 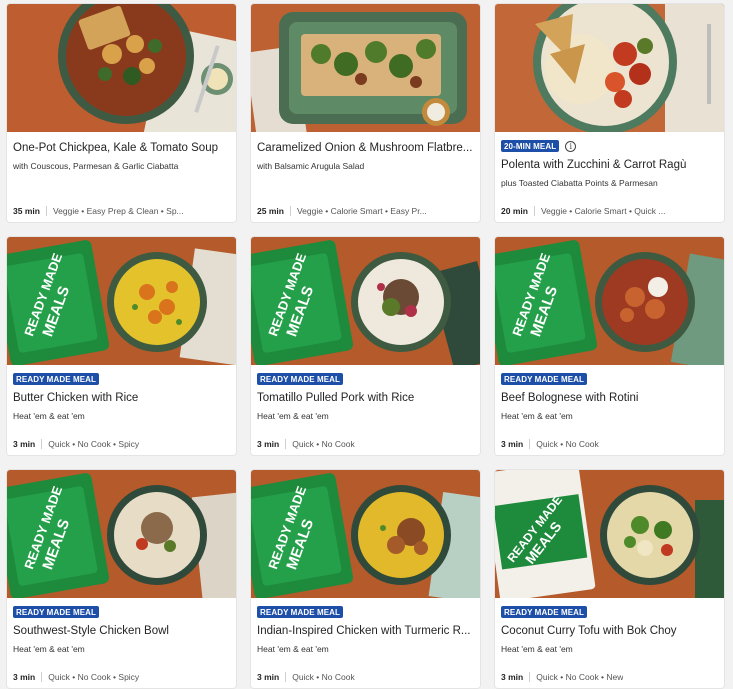 What do you see at coordinates (609, 398) in the screenshot?
I see `recipe-title: Beef Bolognese with Rotini` at bounding box center [609, 398].